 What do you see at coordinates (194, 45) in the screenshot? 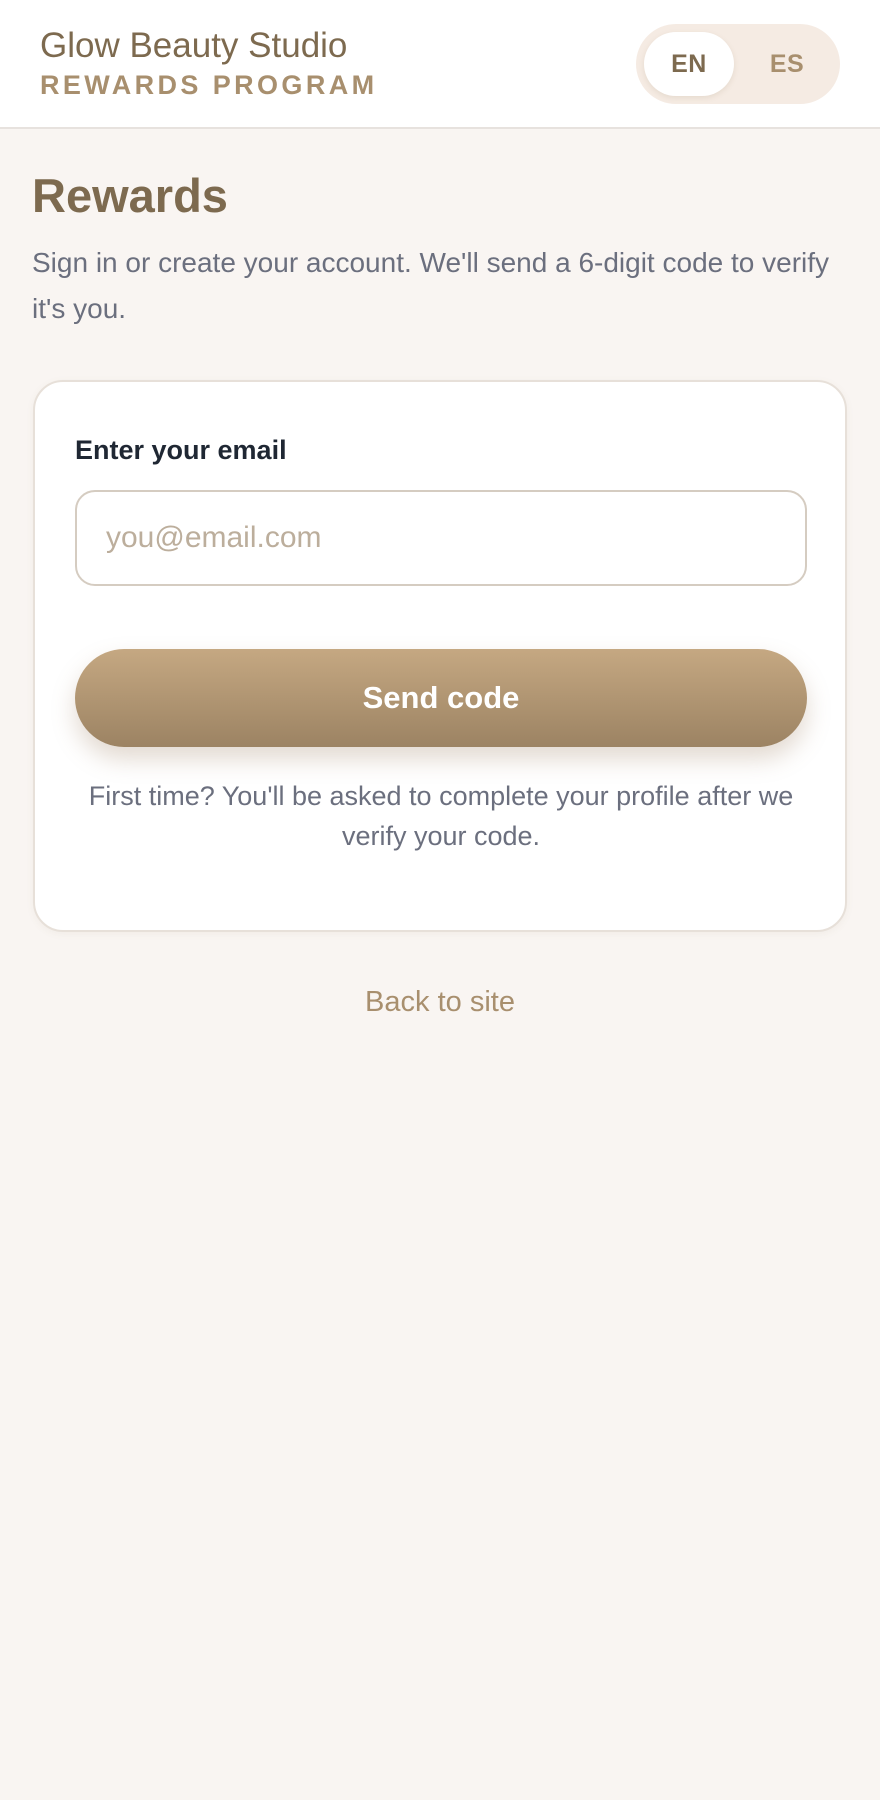
I see `brand-name: Glow Beauty Studio` at bounding box center [194, 45].